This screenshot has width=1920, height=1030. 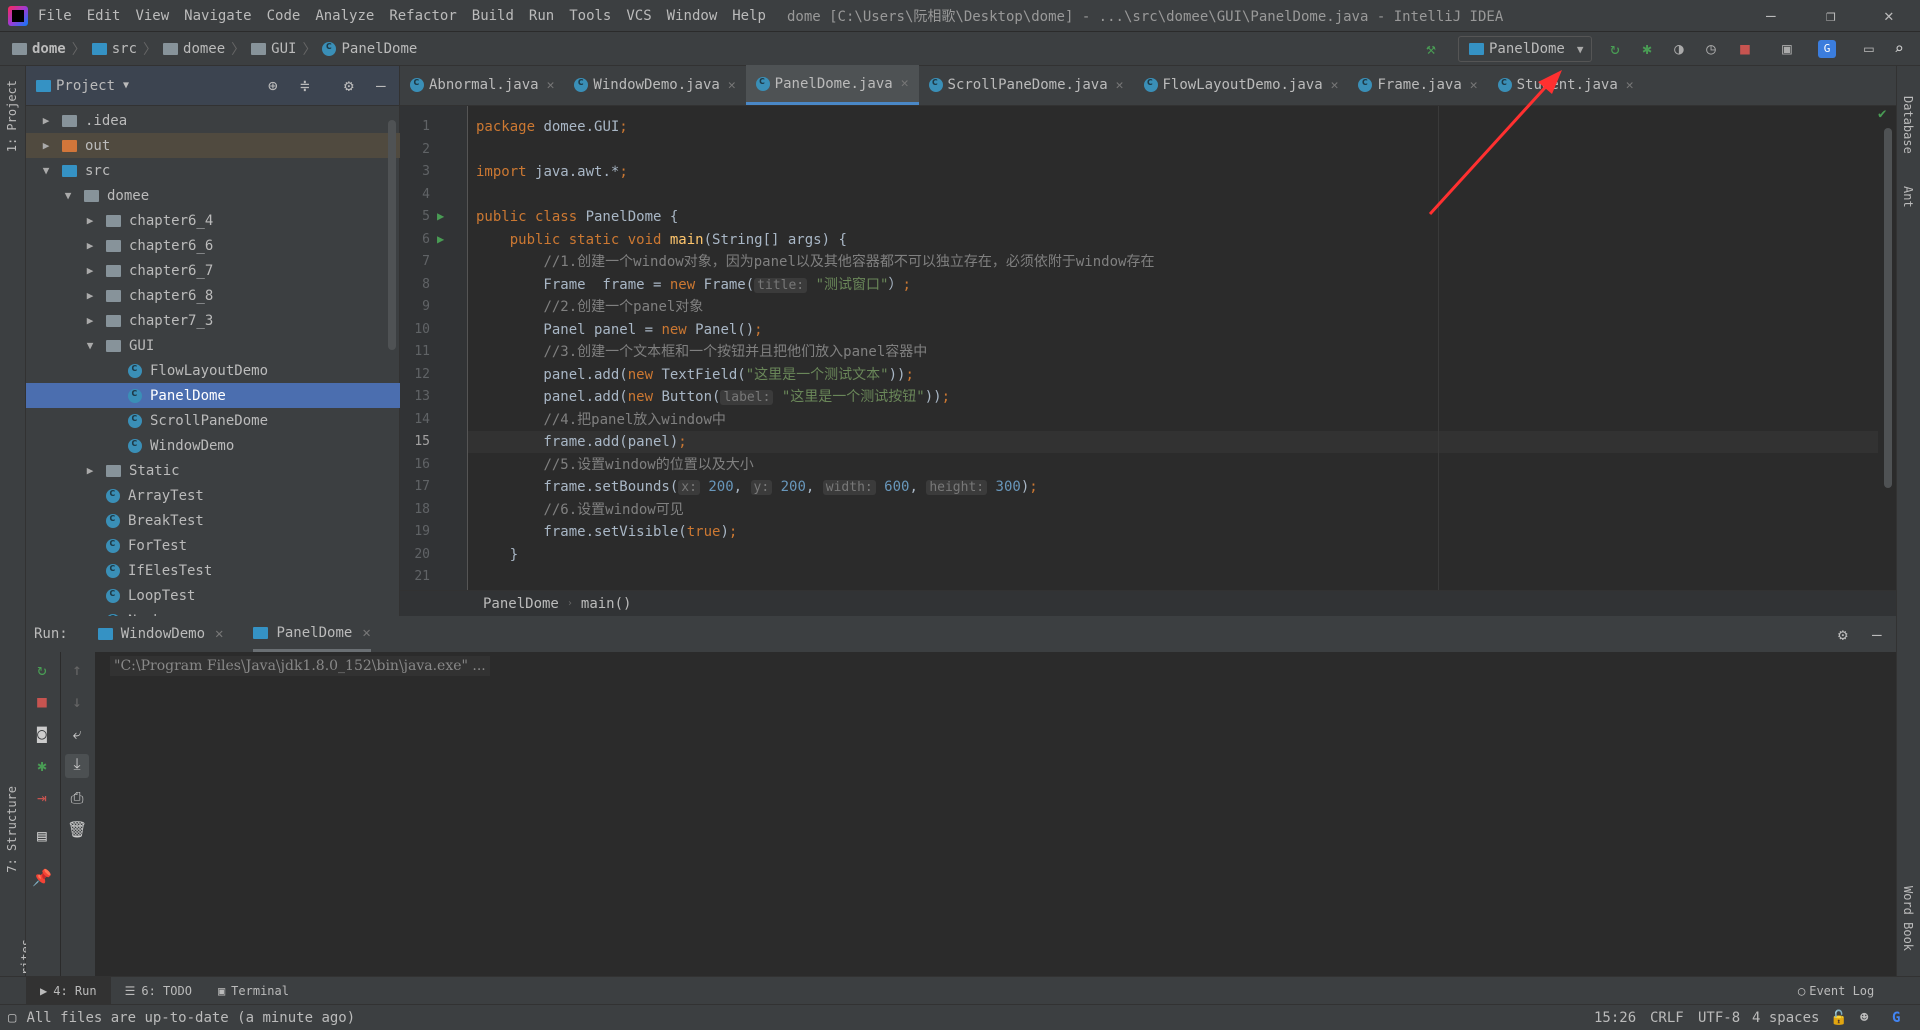 I want to click on project-structure-icon: ▣, so click(x=1787, y=49).